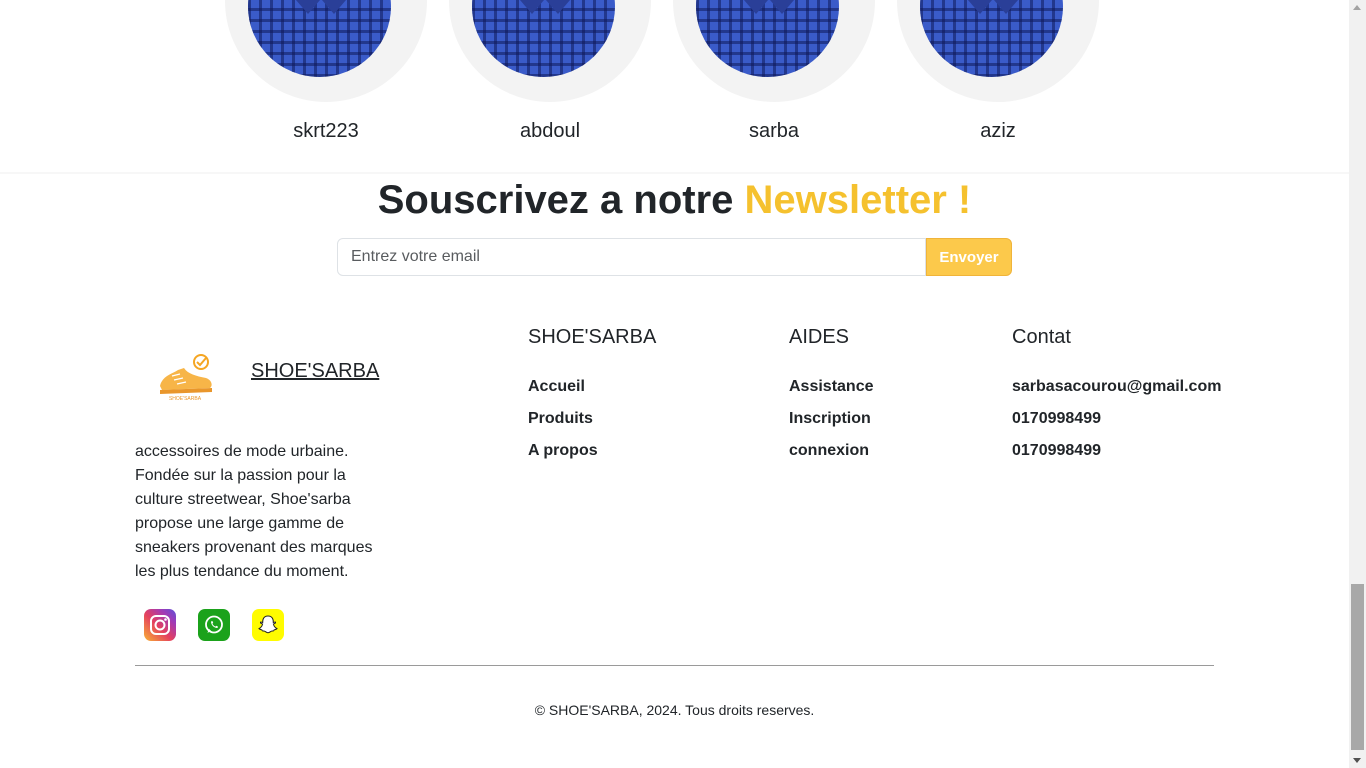 This screenshot has width=1366, height=768. What do you see at coordinates (550, 131) in the screenshot?
I see `team-member-name: abdoul` at bounding box center [550, 131].